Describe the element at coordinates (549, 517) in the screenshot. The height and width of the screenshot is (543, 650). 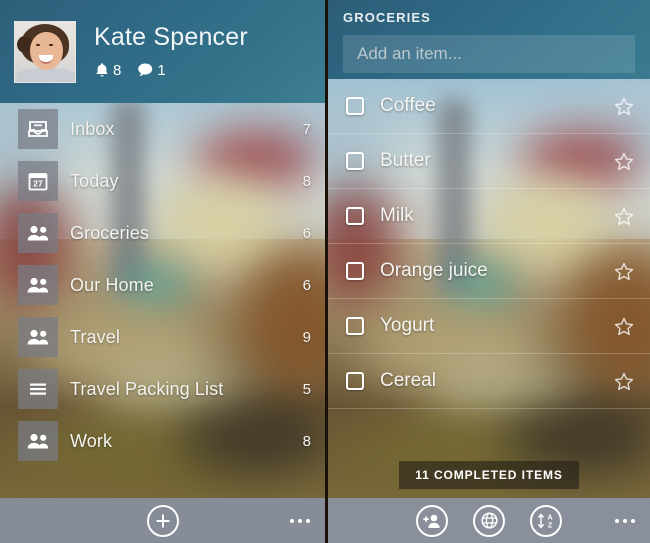
I see `svg-text: A` at that location.